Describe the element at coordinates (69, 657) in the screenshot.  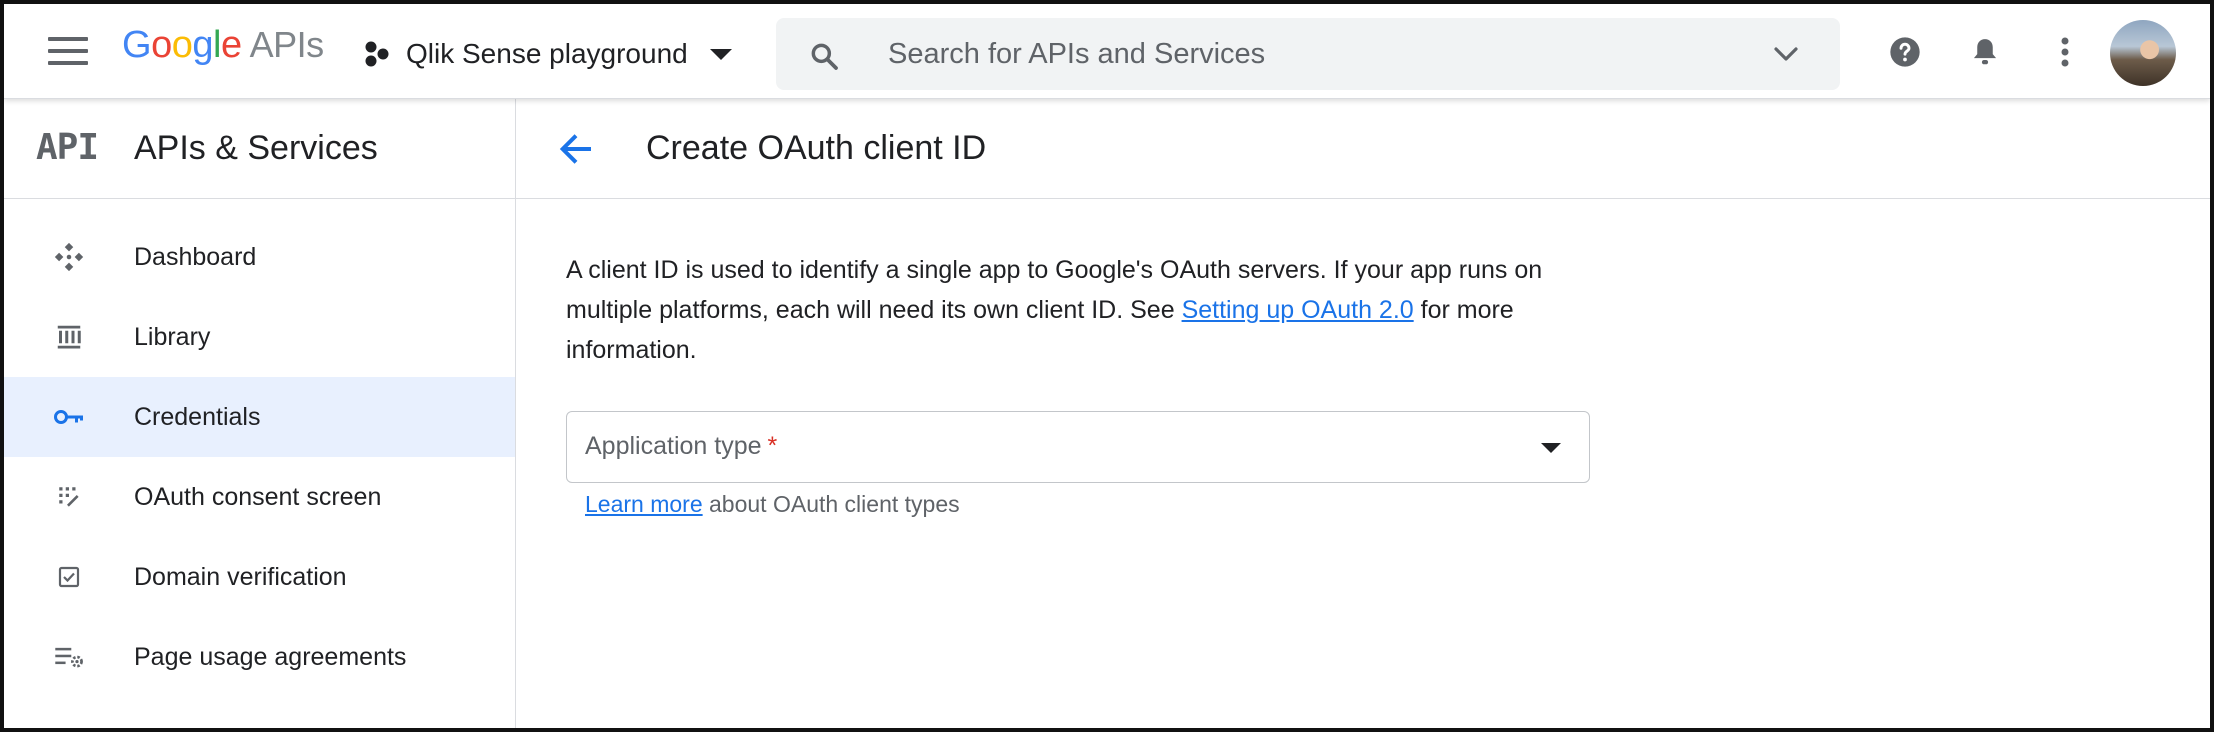
I see `settings-list-icon` at that location.